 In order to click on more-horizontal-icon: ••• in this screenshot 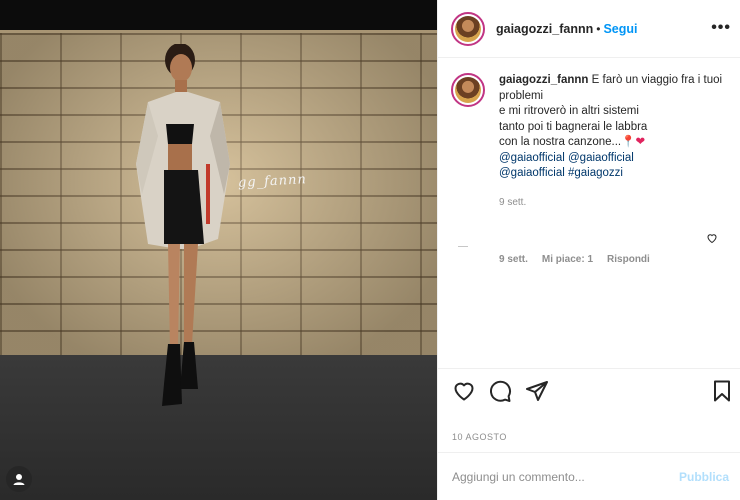, I will do `click(721, 28)`.